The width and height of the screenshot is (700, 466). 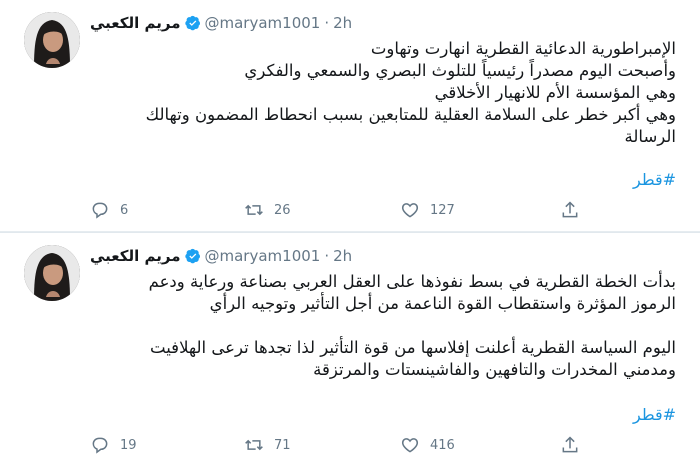 I want to click on like-count: 127, so click(x=442, y=210).